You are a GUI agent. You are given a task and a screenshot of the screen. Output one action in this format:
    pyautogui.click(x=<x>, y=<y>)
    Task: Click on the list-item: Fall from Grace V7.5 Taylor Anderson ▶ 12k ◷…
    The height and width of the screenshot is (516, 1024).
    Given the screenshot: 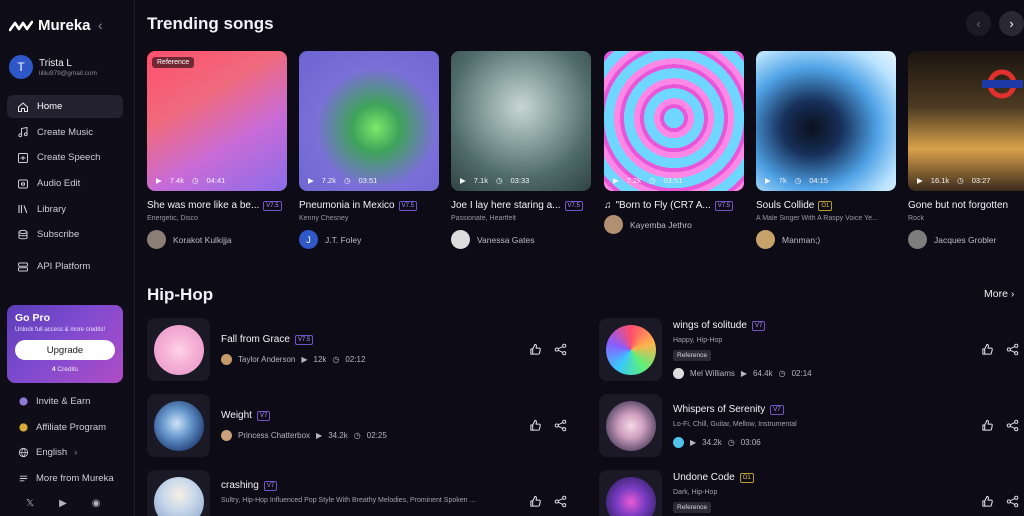 What is the action you would take?
    pyautogui.click(x=361, y=350)
    